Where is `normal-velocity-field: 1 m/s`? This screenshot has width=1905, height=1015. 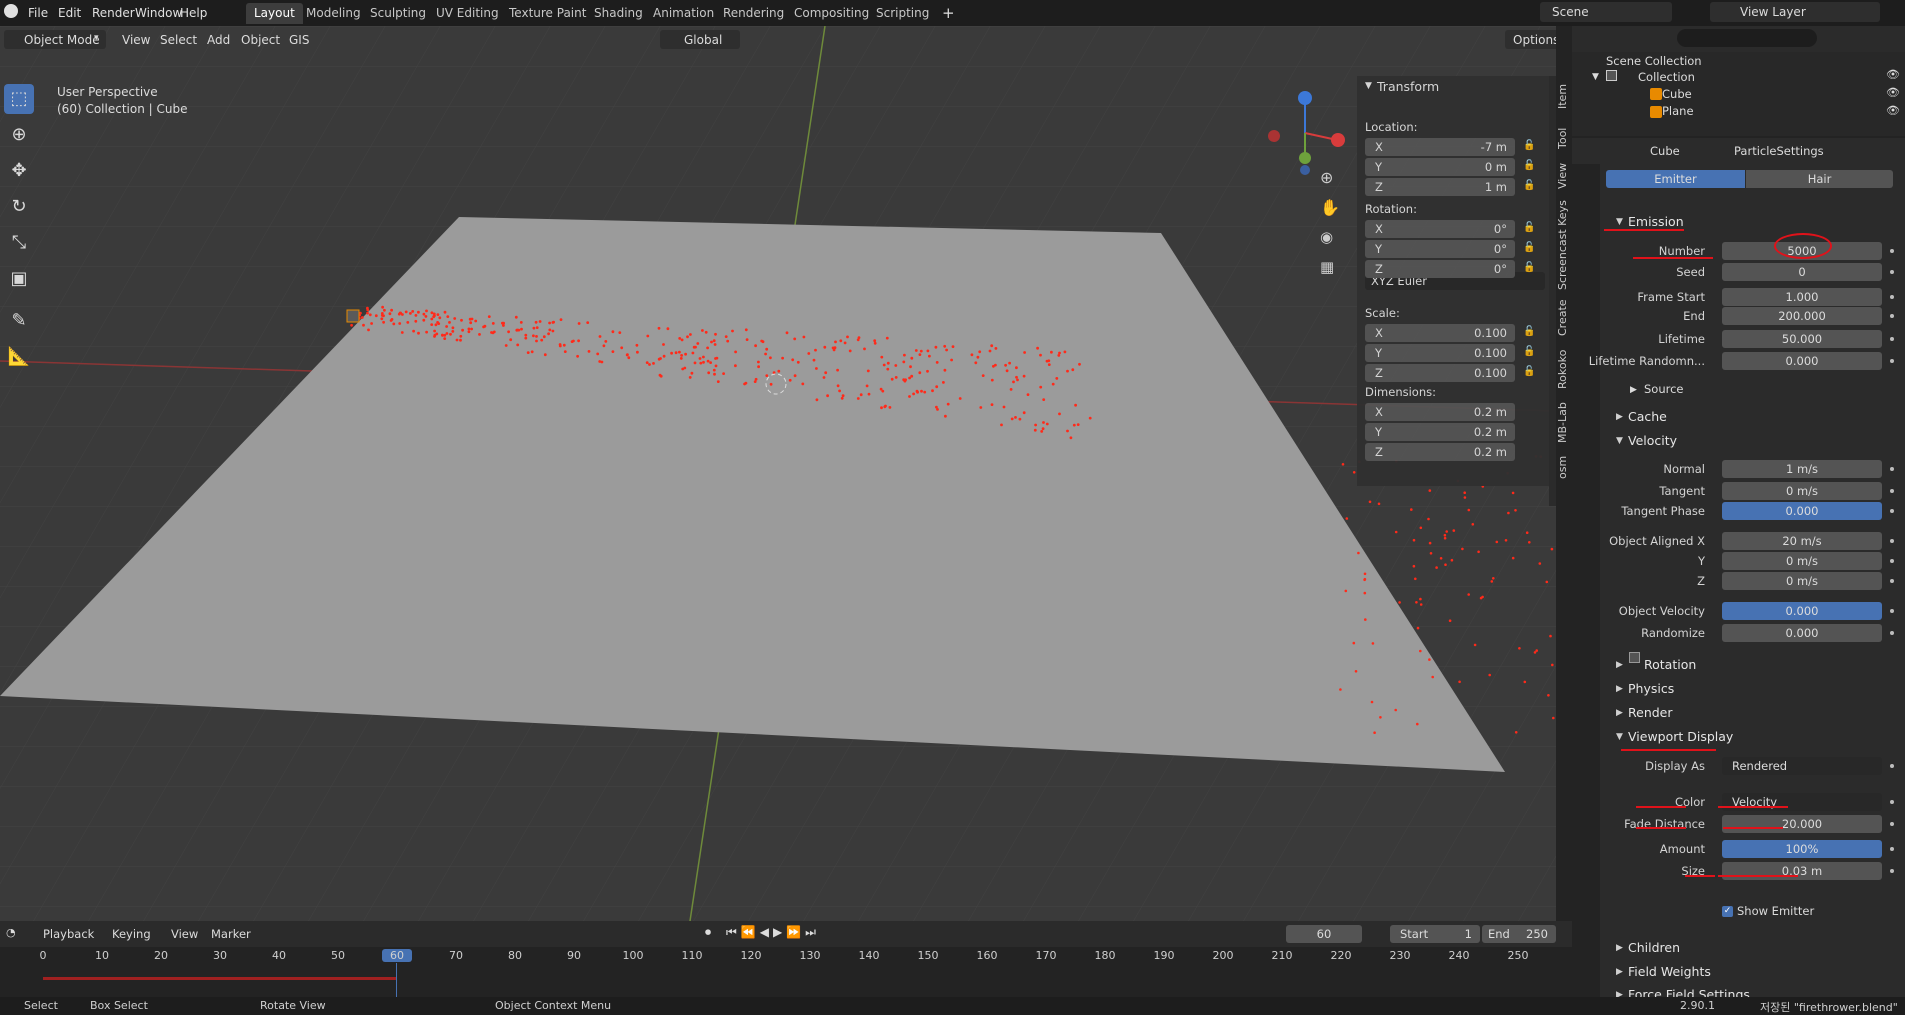
normal-velocity-field: 1 m/s is located at coordinates (1802, 469).